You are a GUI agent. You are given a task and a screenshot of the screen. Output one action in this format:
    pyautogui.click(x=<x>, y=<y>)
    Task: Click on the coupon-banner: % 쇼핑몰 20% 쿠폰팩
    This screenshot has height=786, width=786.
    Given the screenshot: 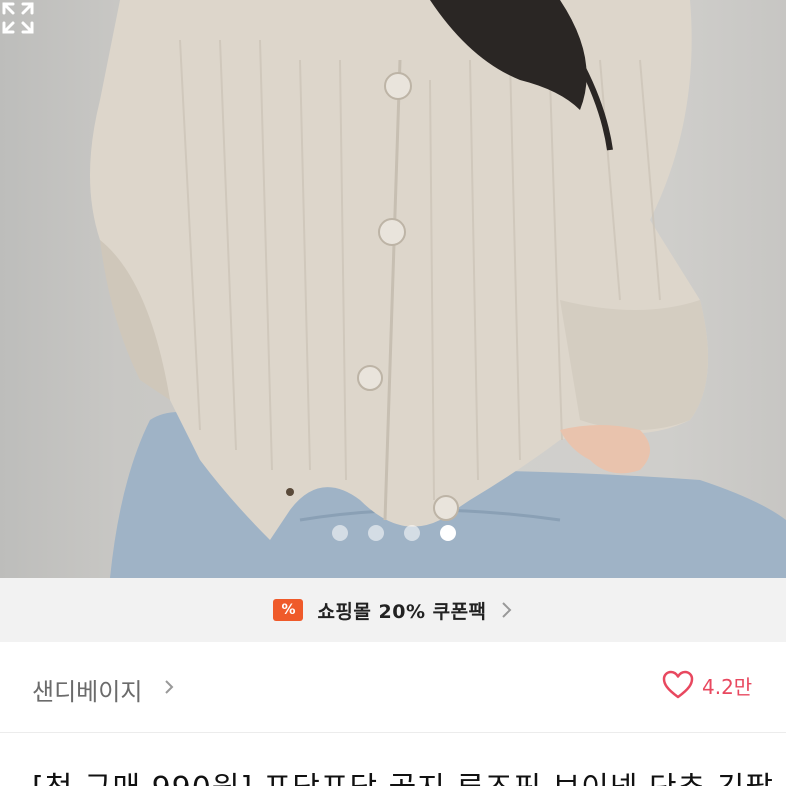 What is the action you would take?
    pyautogui.click(x=393, y=610)
    